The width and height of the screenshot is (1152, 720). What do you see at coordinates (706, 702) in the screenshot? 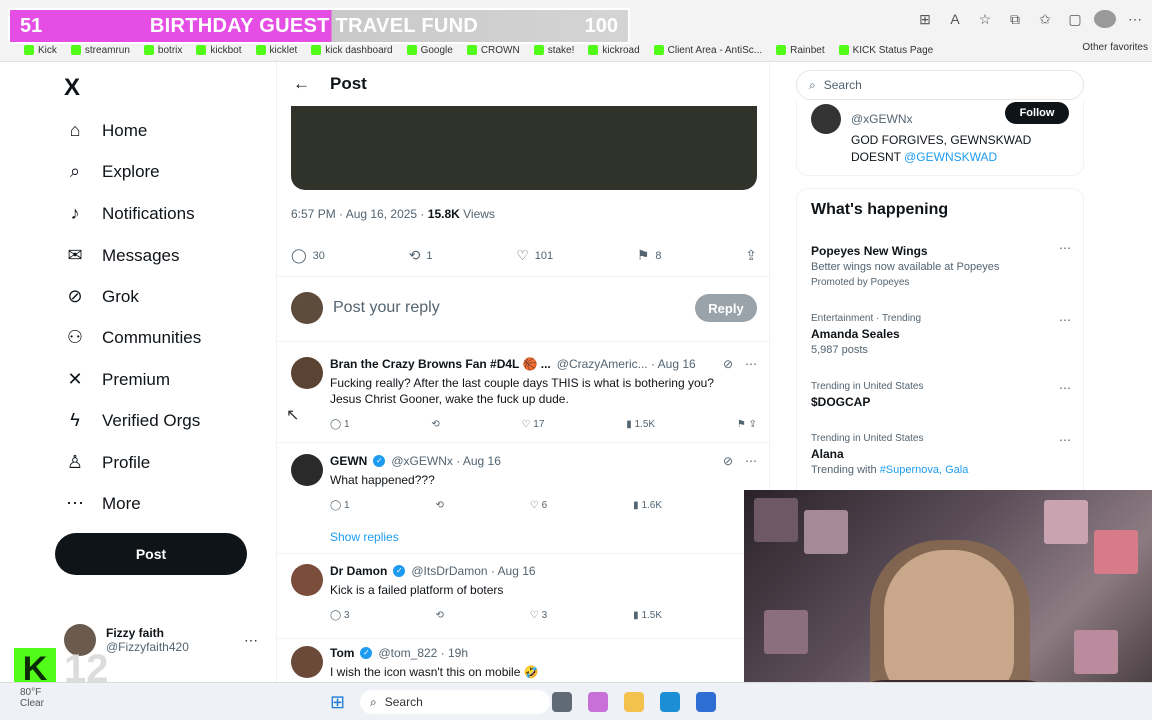
I see `store-icon` at bounding box center [706, 702].